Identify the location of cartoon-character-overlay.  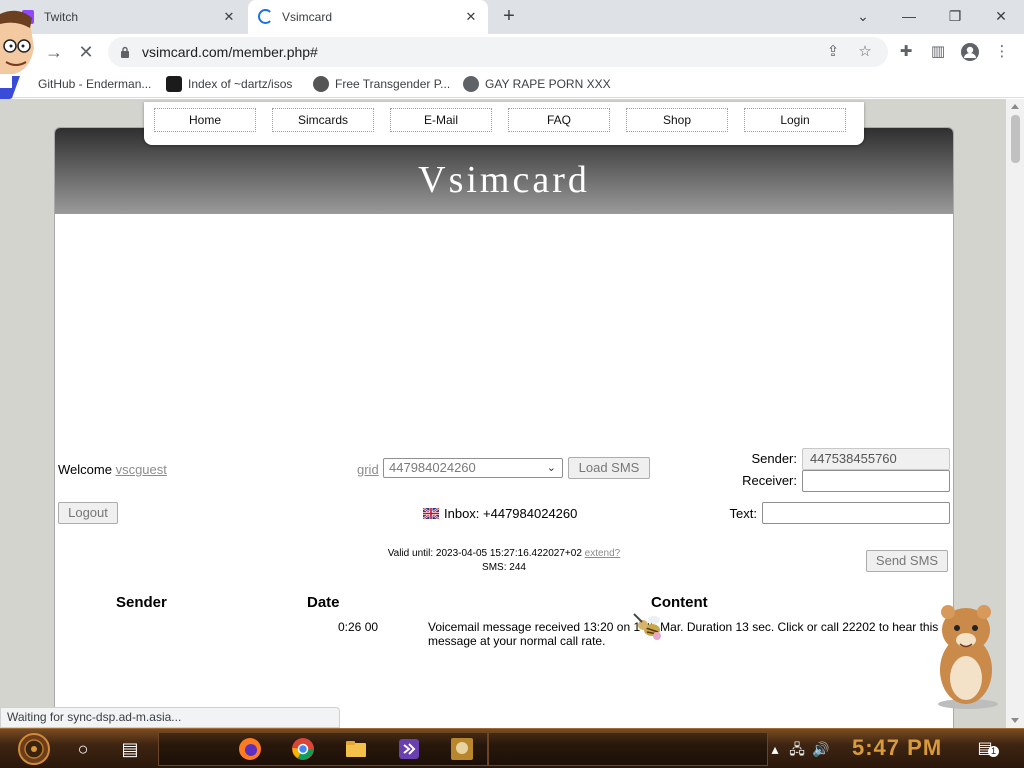
(17, 57).